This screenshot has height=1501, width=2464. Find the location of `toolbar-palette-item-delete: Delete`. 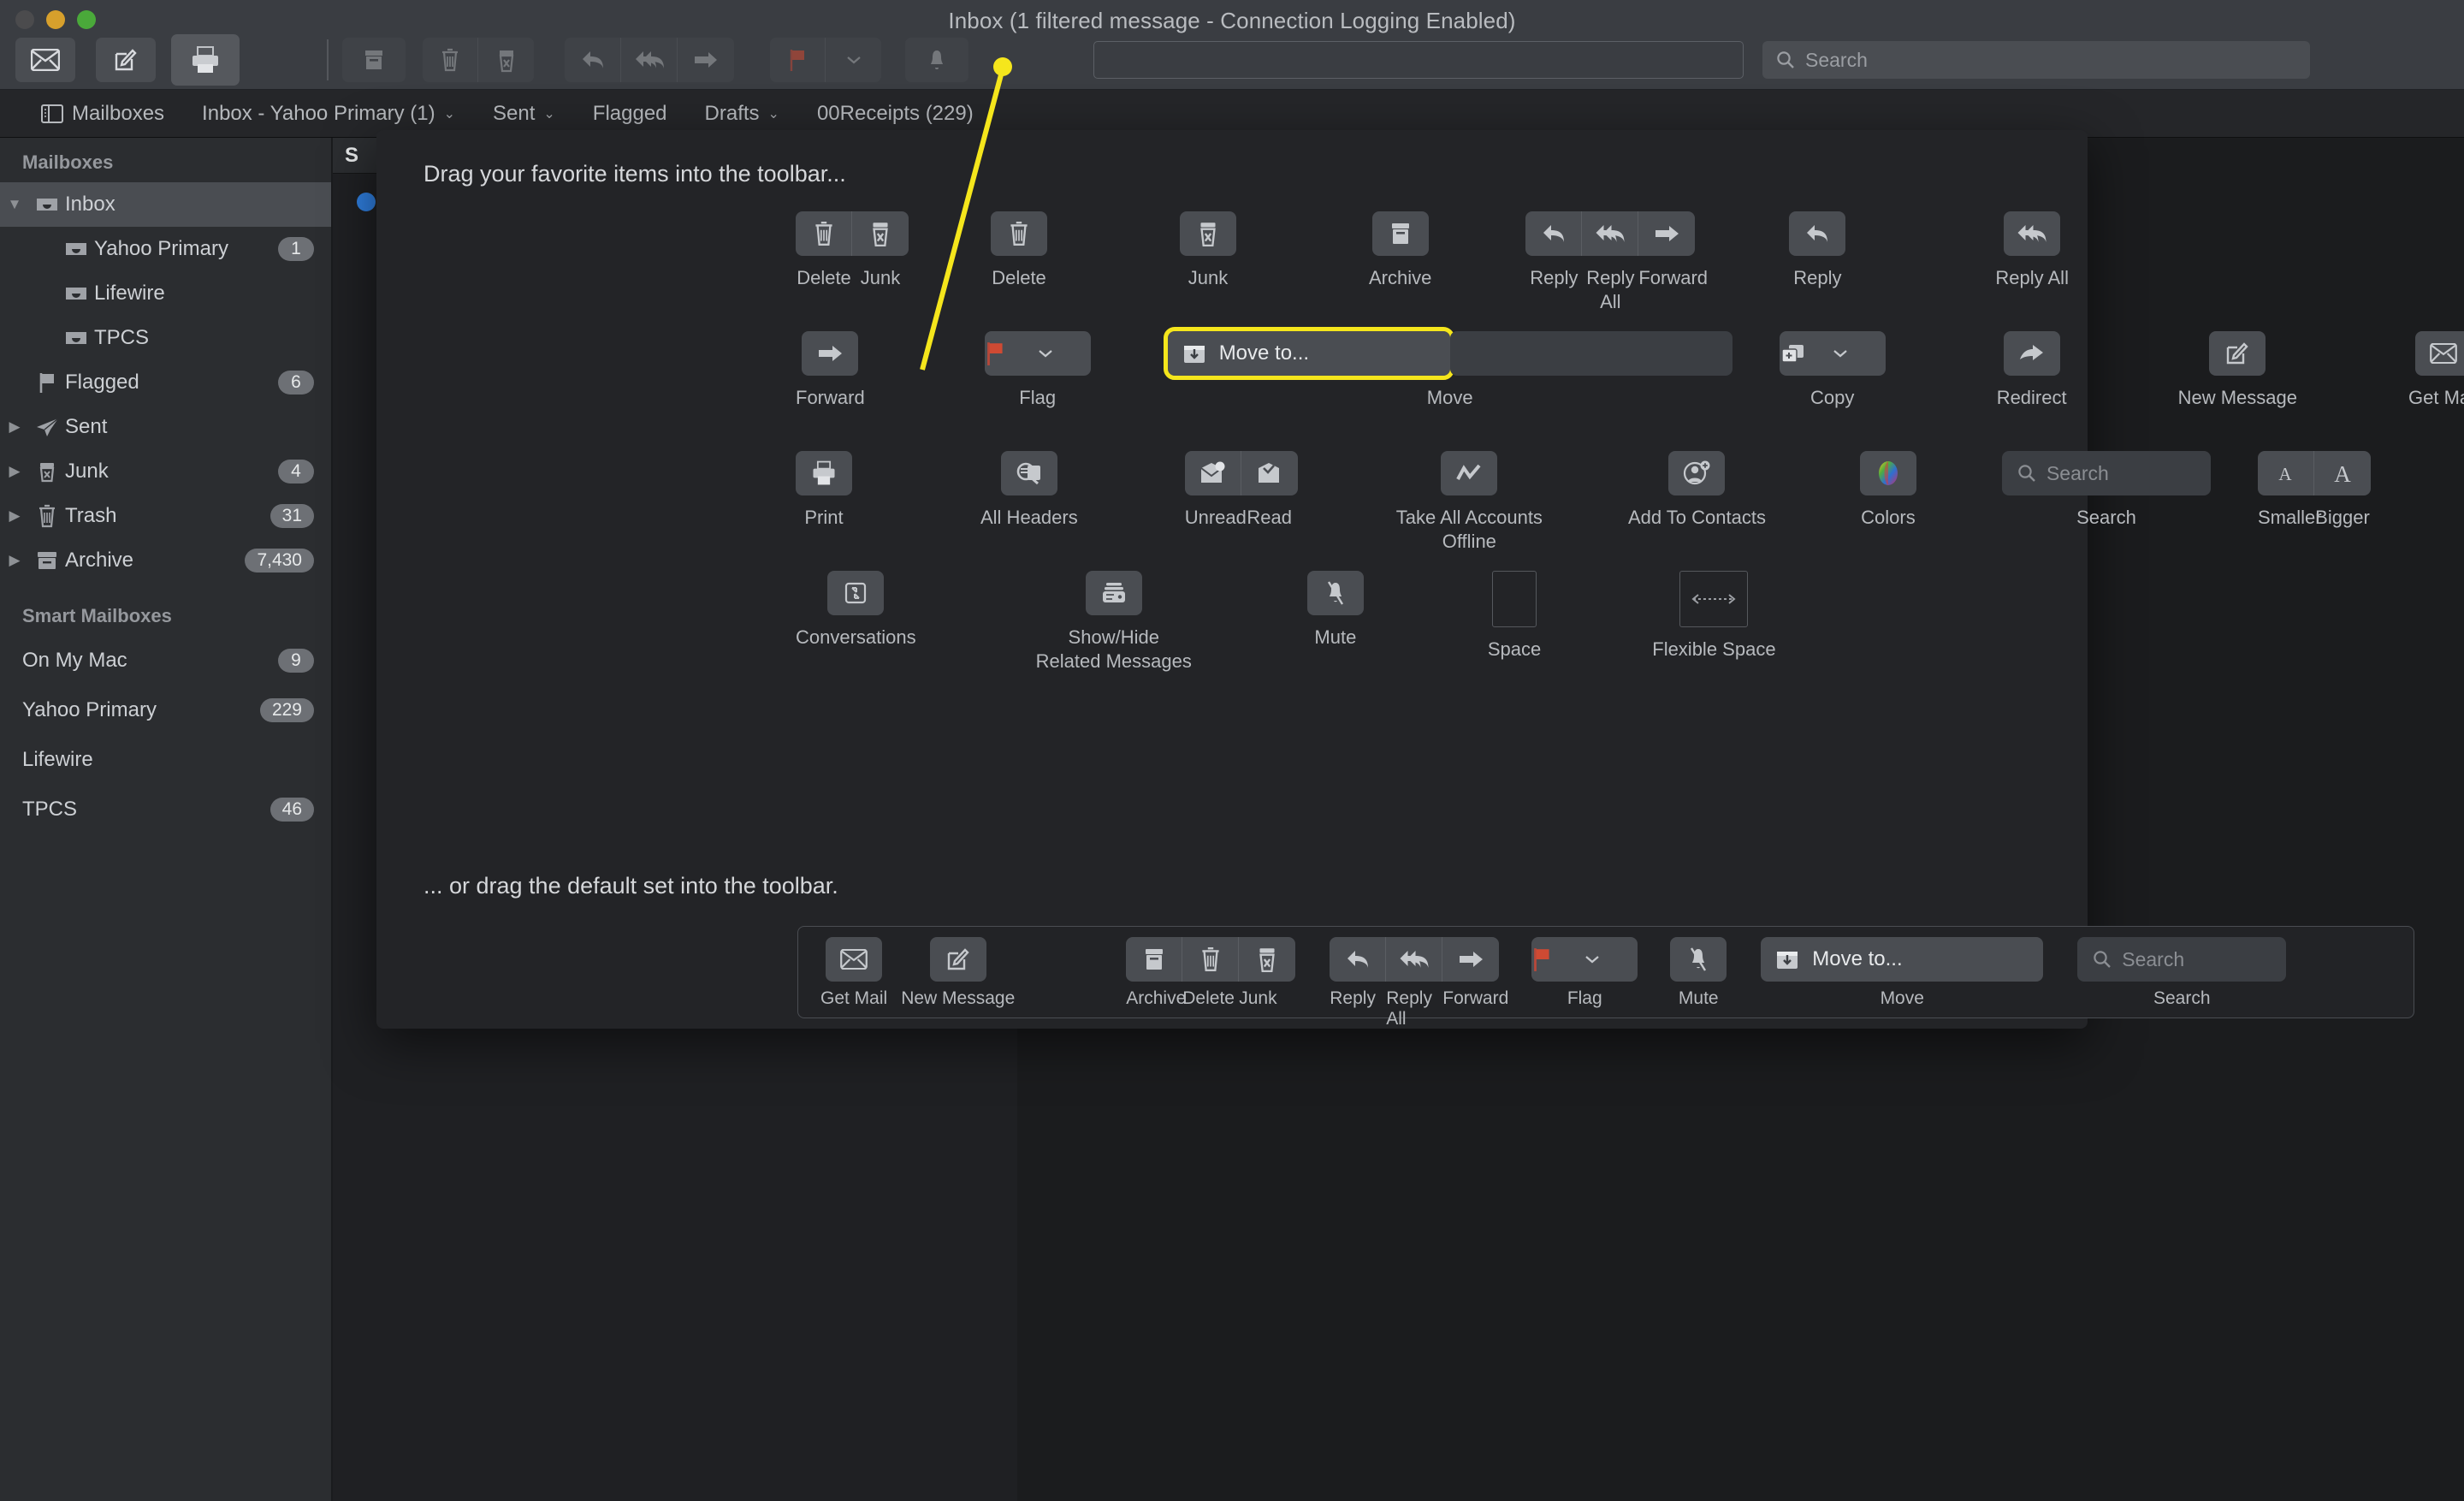

toolbar-palette-item-delete: Delete is located at coordinates (1019, 251).